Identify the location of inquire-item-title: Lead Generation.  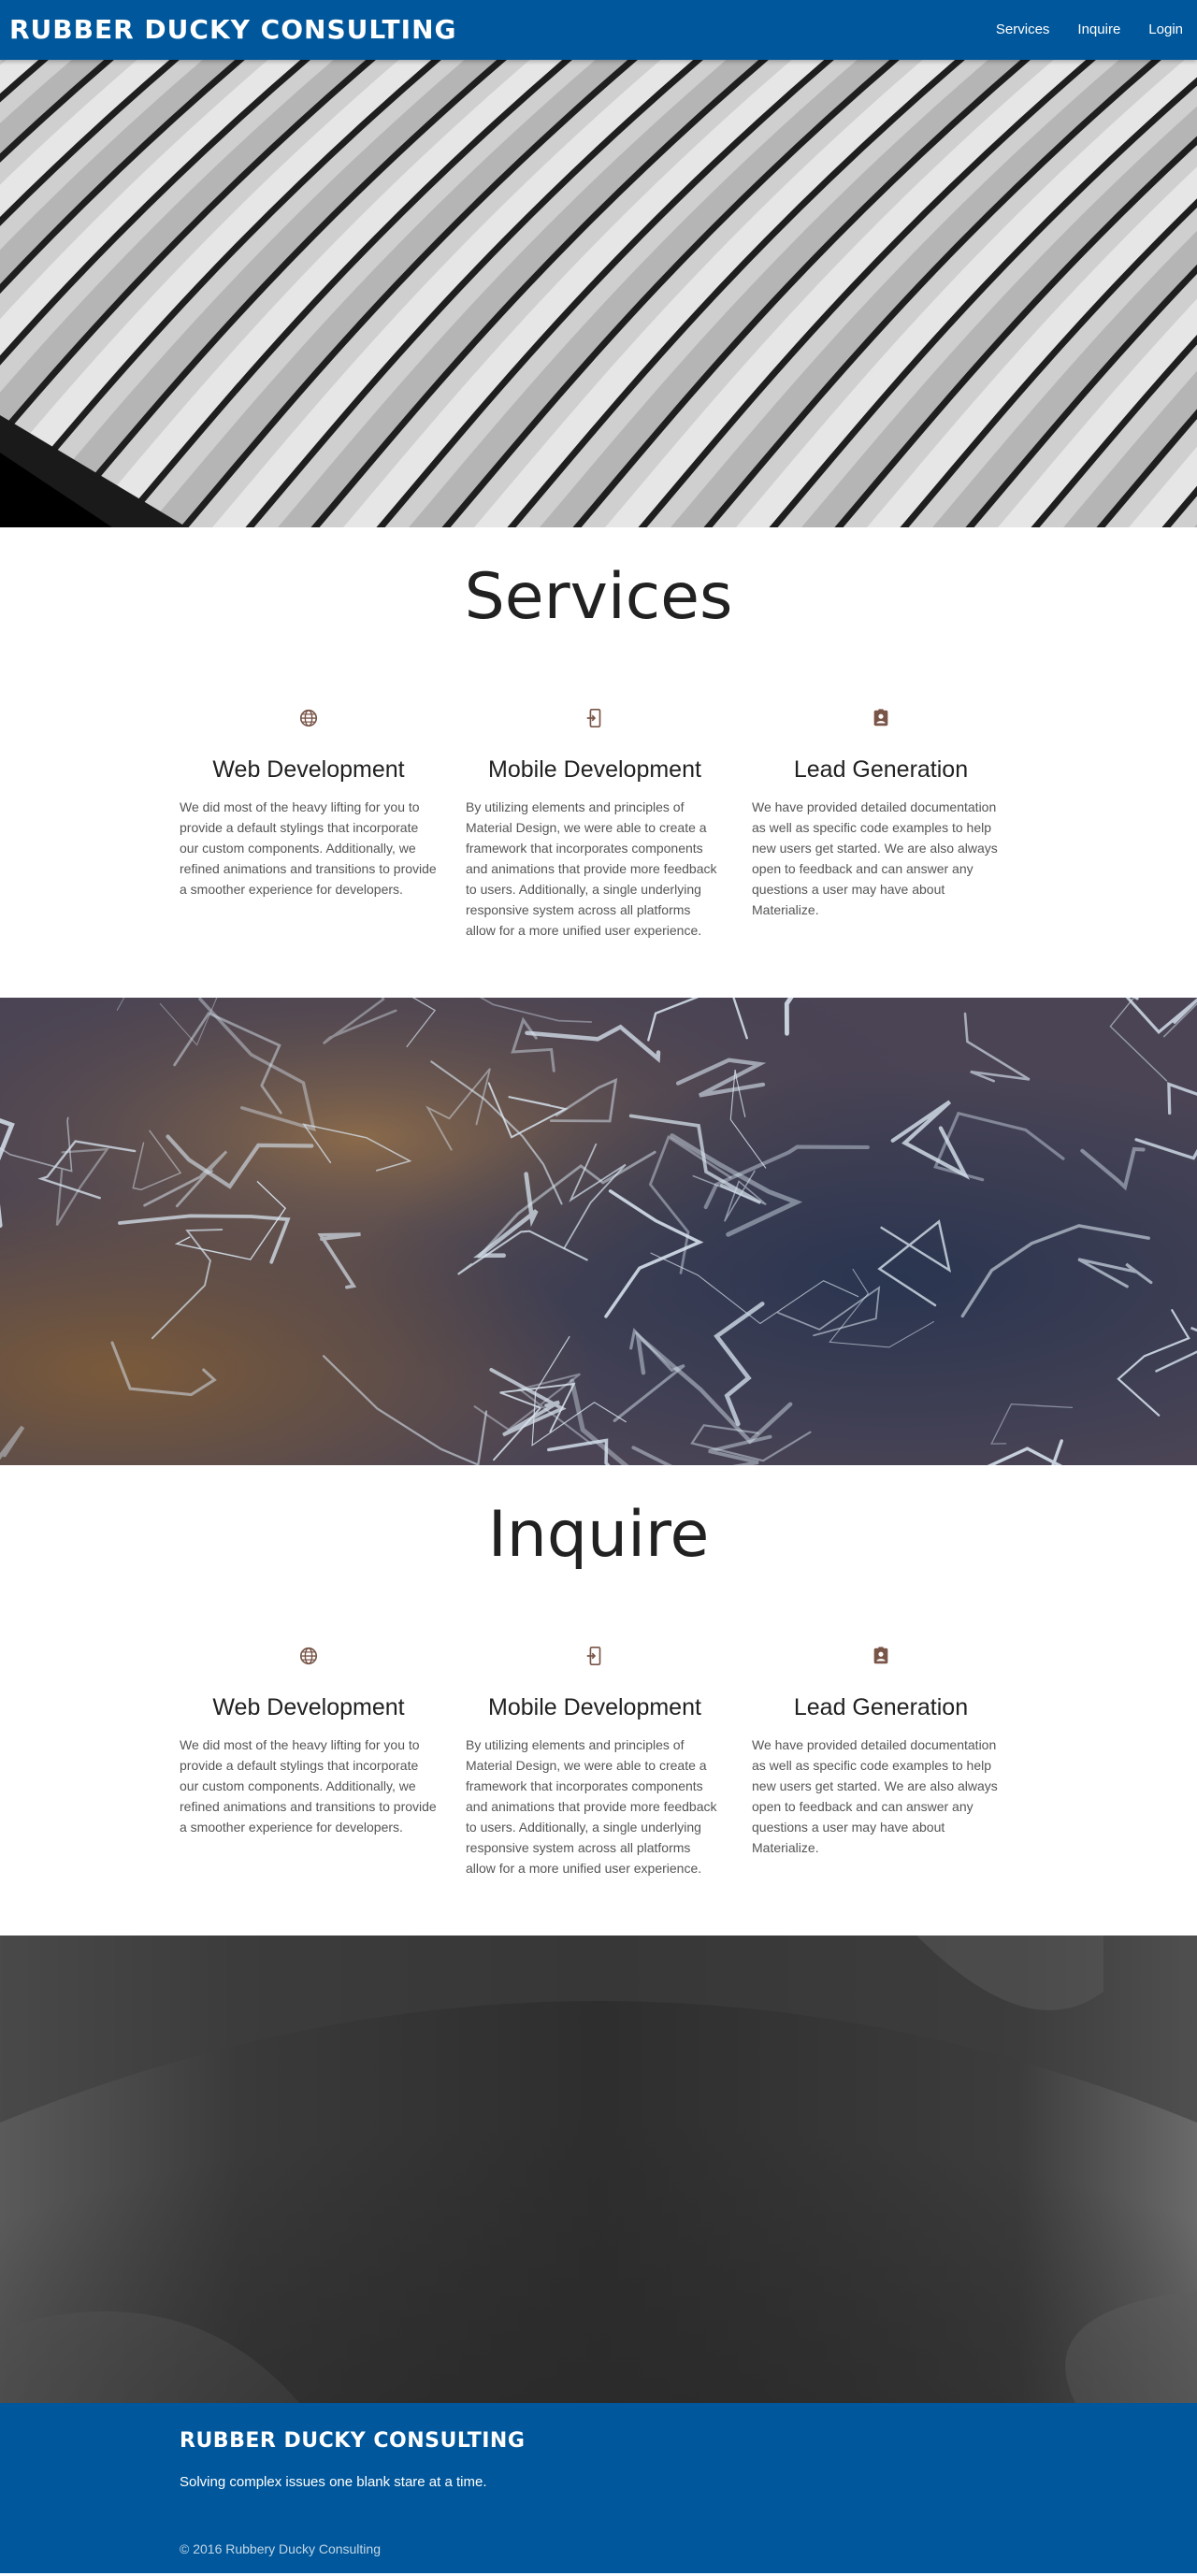
(881, 1707).